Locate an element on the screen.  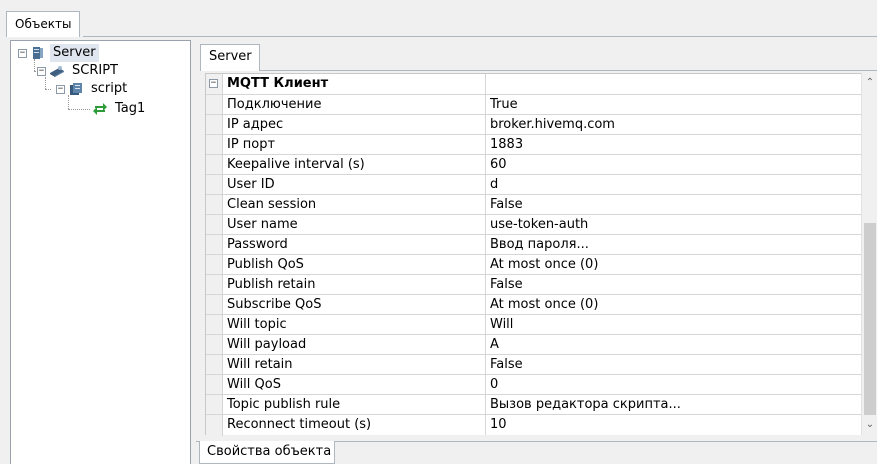
property-row: Will QoS 0 is located at coordinates (534, 385).